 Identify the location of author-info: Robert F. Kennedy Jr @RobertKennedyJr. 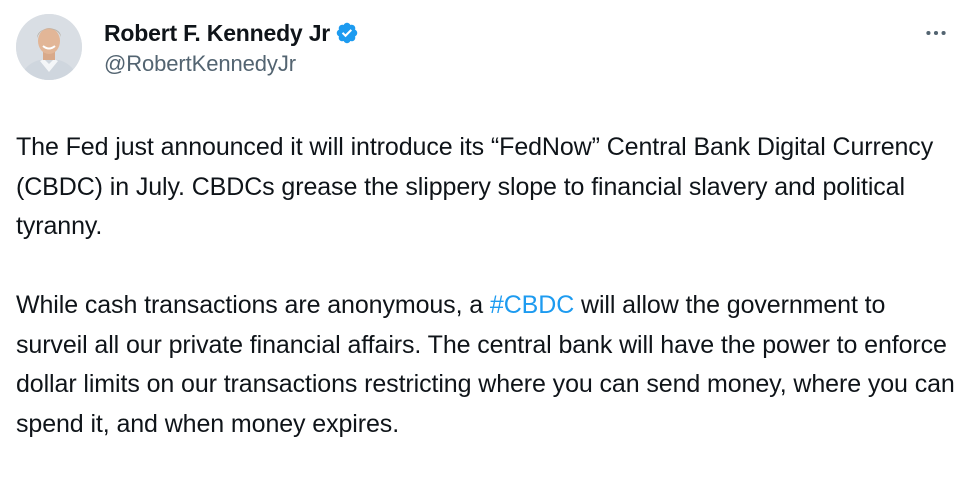
(231, 47).